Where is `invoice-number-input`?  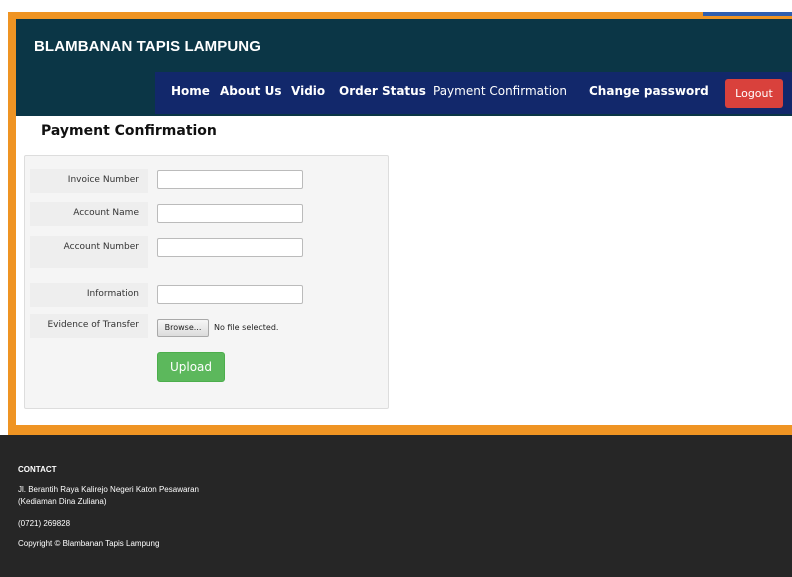
invoice-number-input is located at coordinates (230, 179).